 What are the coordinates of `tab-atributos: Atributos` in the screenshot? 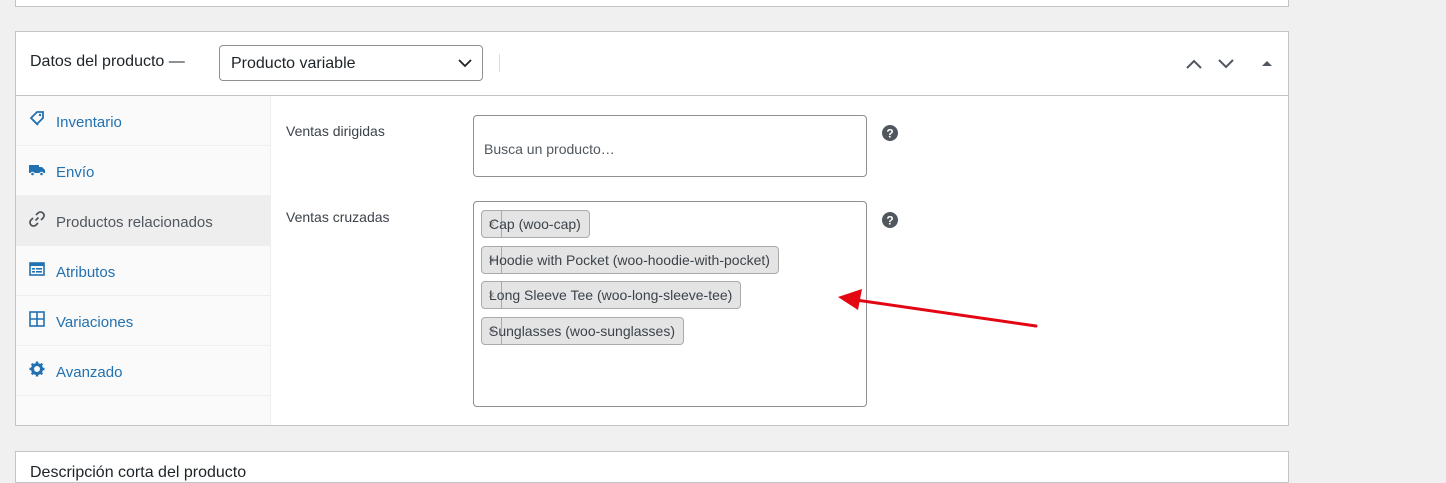 It's located at (143, 271).